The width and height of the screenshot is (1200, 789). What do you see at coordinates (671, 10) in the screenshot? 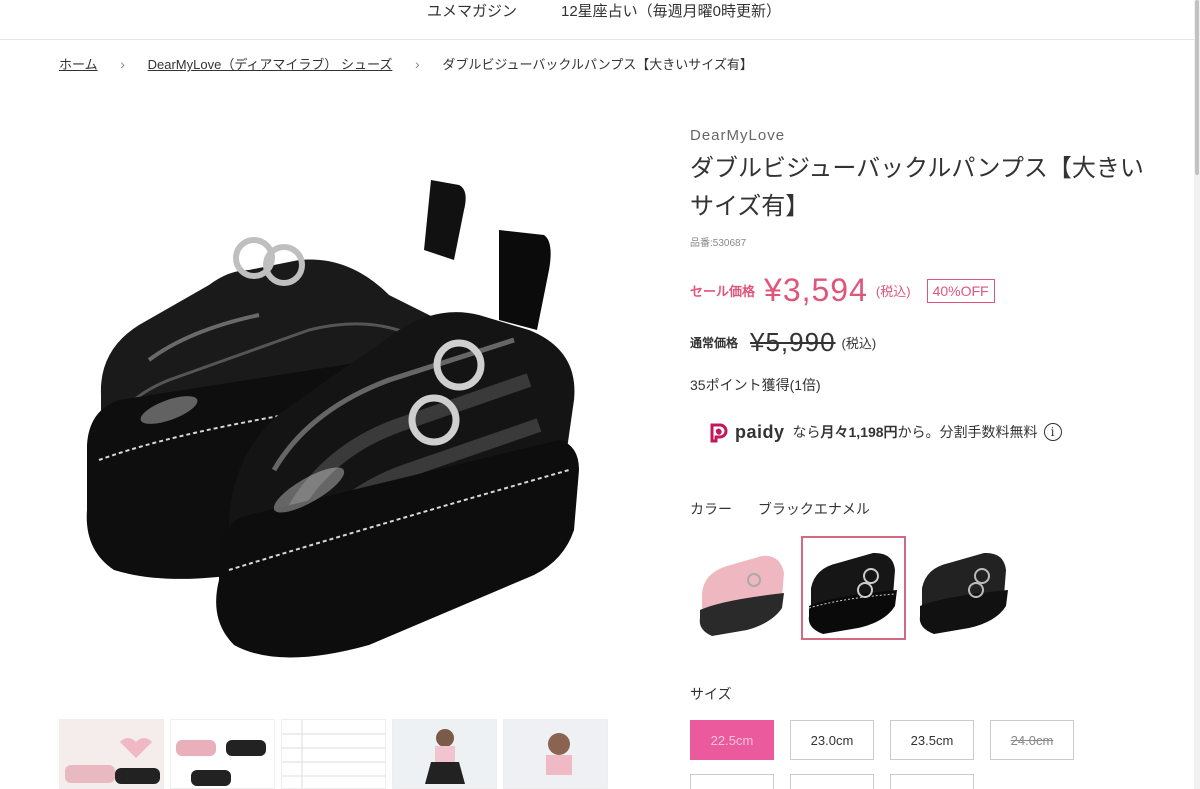
I see `nav-link-horoscope: 12星座占い（毎週月曜0時更新）` at bounding box center [671, 10].